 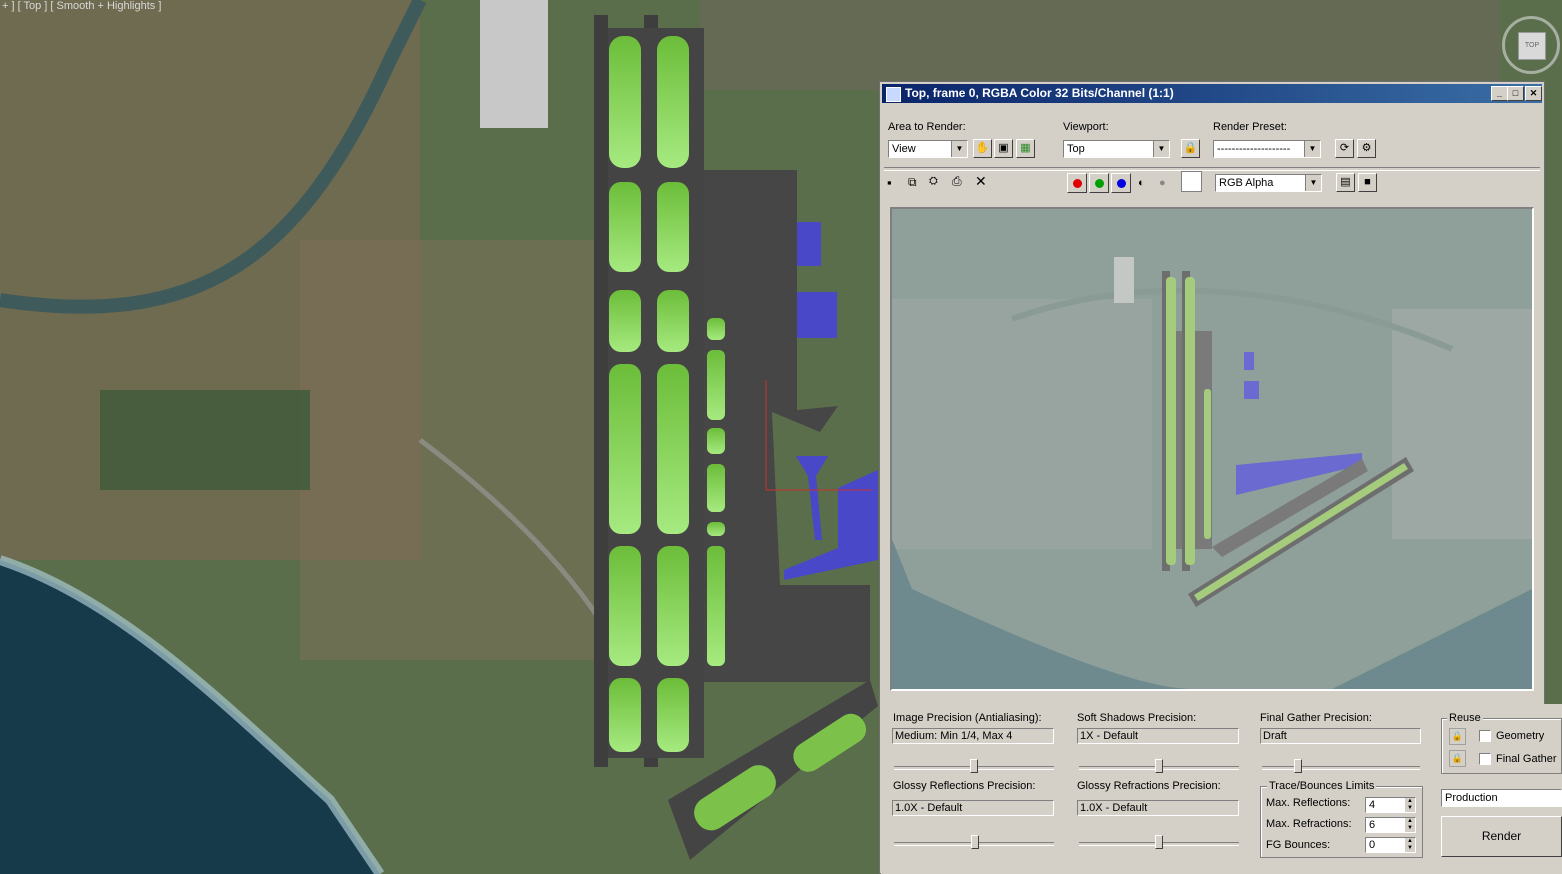 I want to click on minimize-button: _, so click(x=1499, y=93).